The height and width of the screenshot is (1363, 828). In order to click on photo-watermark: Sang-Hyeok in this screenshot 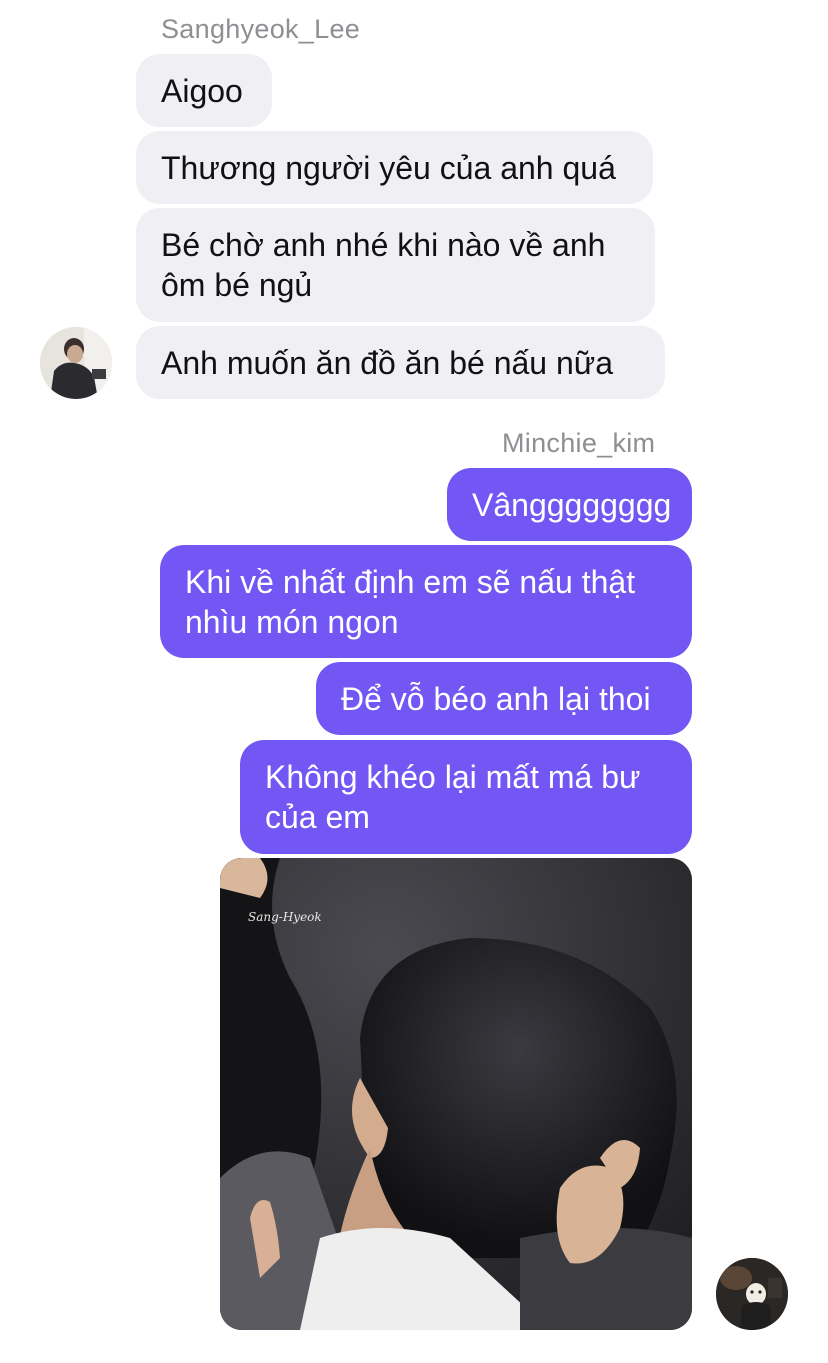, I will do `click(285, 917)`.